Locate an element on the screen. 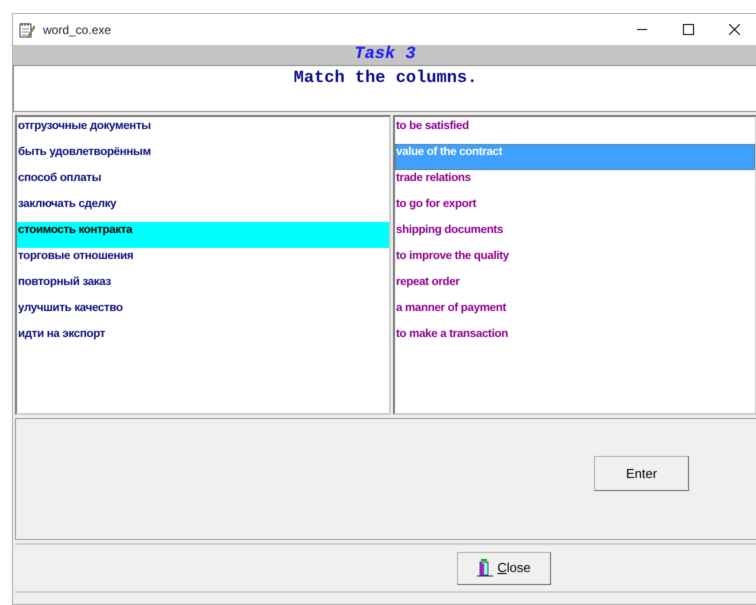  list-item: способ оплаты is located at coordinates (203, 183).